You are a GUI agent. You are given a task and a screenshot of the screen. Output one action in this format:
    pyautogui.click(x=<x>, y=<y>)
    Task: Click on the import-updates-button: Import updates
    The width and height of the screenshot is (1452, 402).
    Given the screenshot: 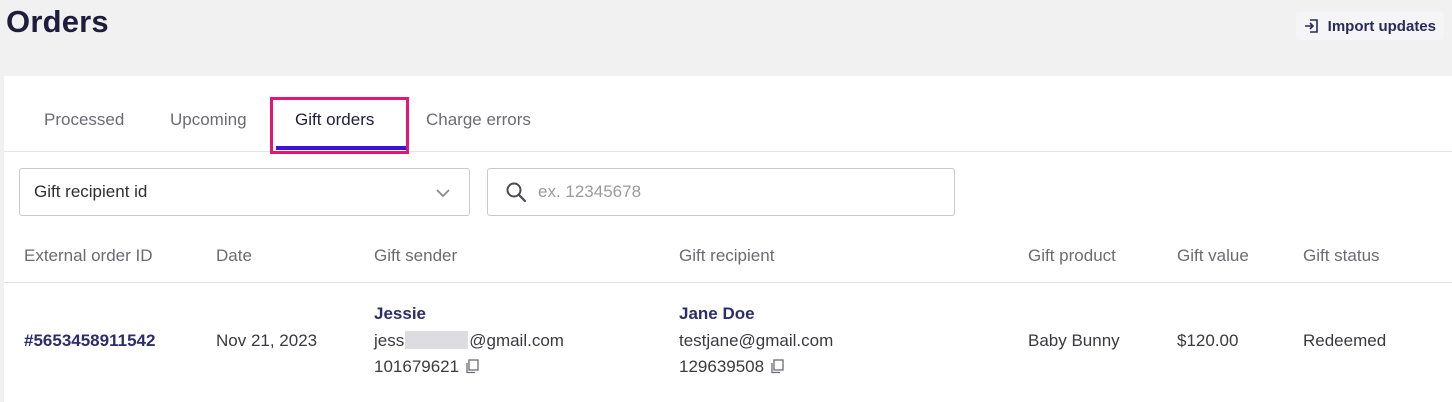 What is the action you would take?
    pyautogui.click(x=1369, y=26)
    